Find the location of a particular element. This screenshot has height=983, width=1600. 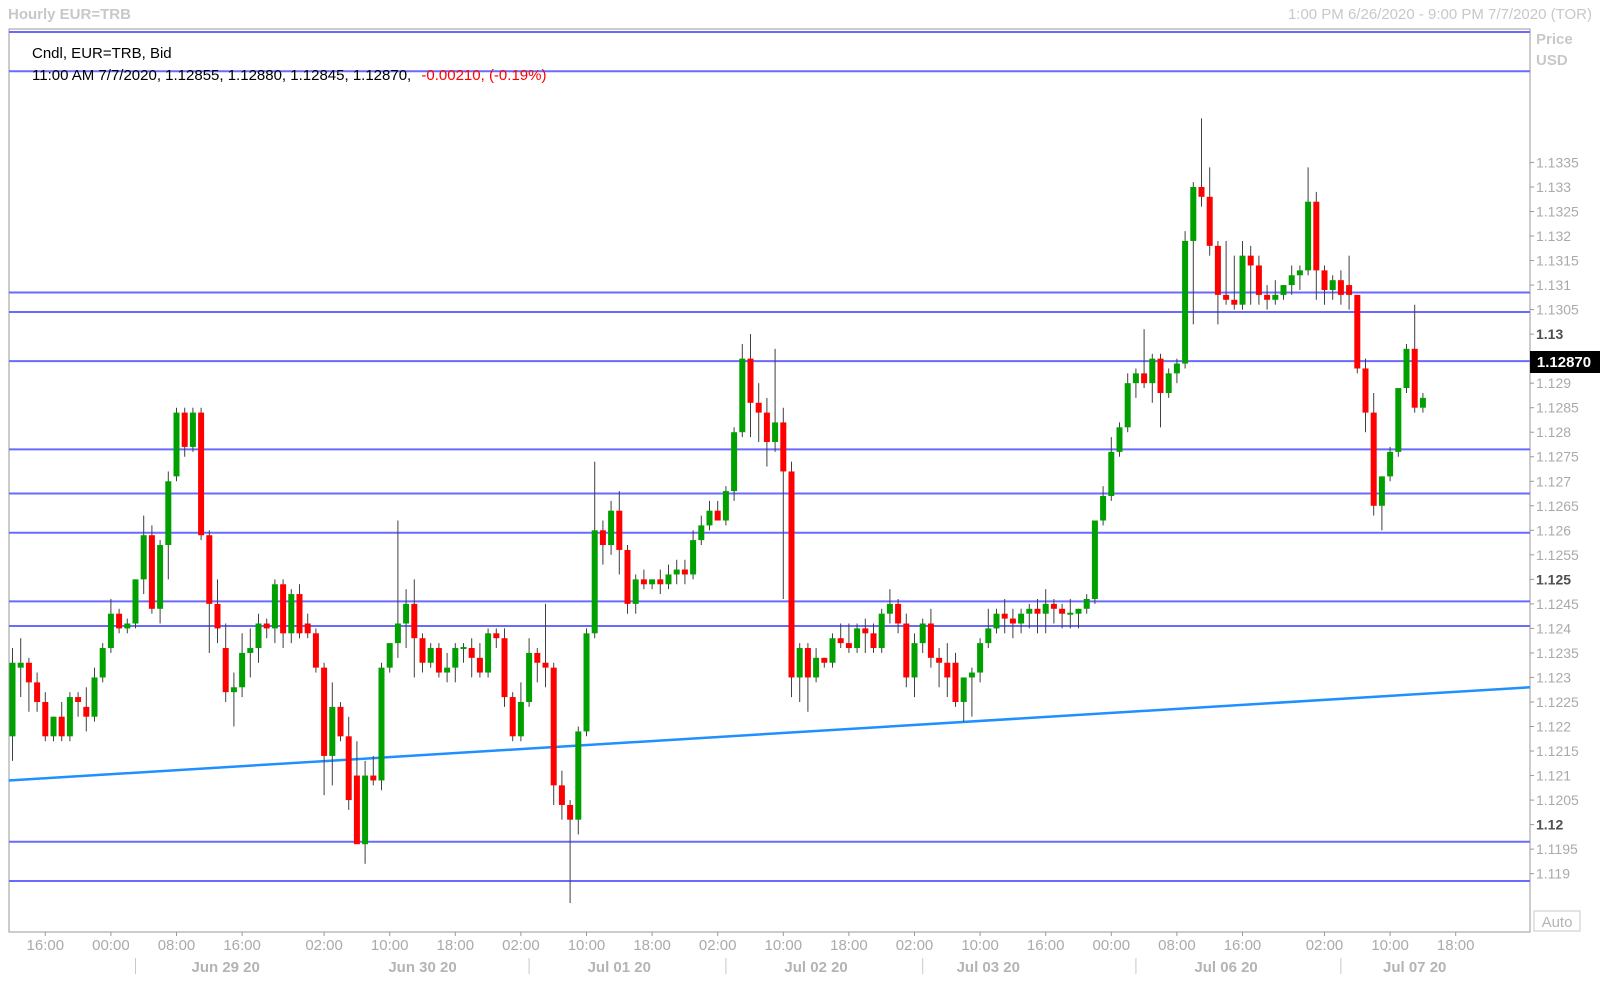

price-tick-label: 1.129 is located at coordinates (1553, 383).